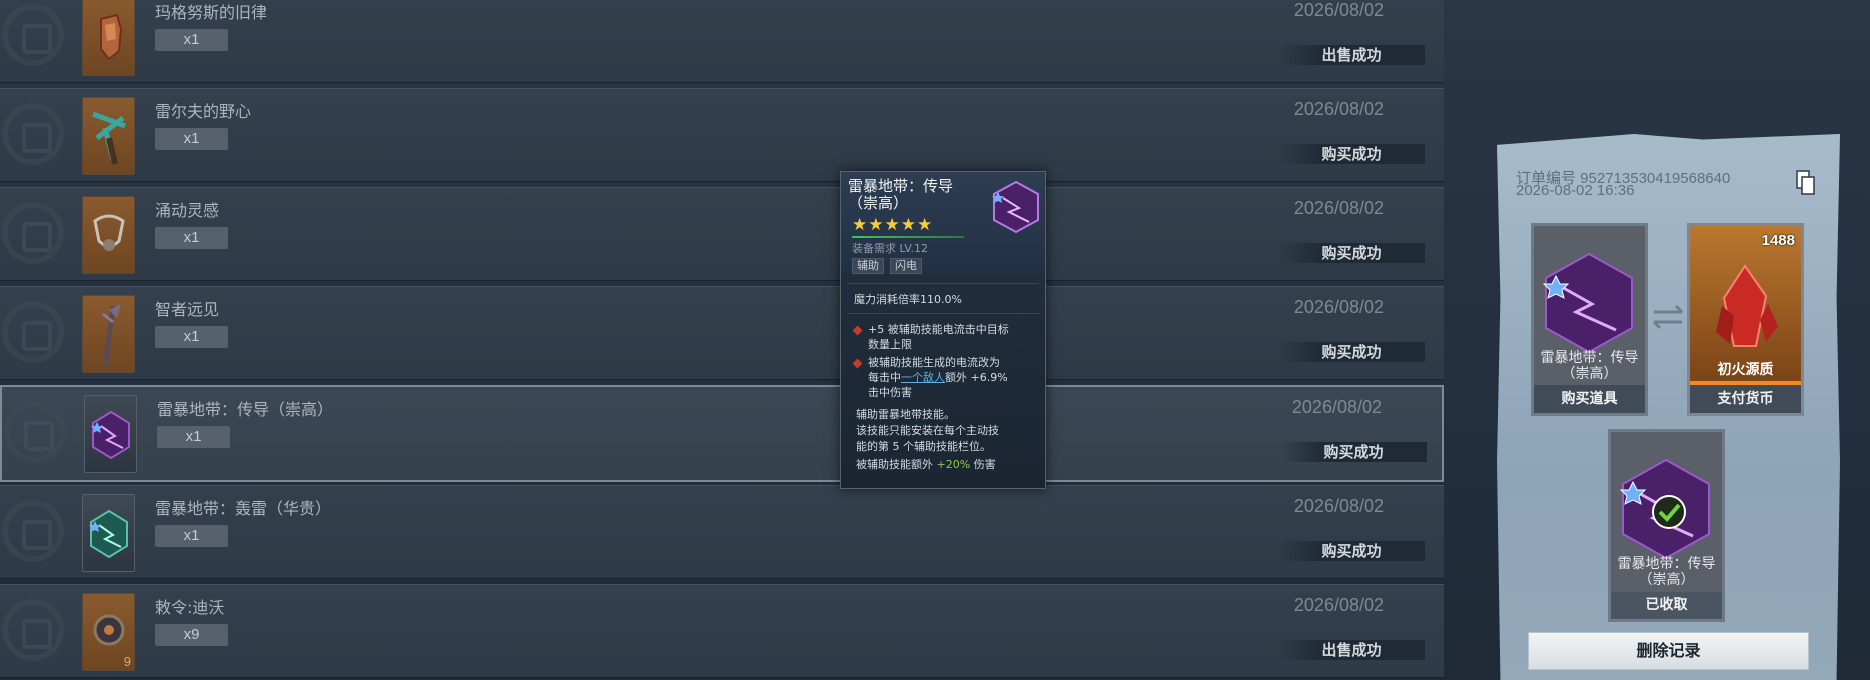 This screenshot has width=1870, height=680. I want to click on modifier-1-line-2: 数量上限, so click(890, 344).